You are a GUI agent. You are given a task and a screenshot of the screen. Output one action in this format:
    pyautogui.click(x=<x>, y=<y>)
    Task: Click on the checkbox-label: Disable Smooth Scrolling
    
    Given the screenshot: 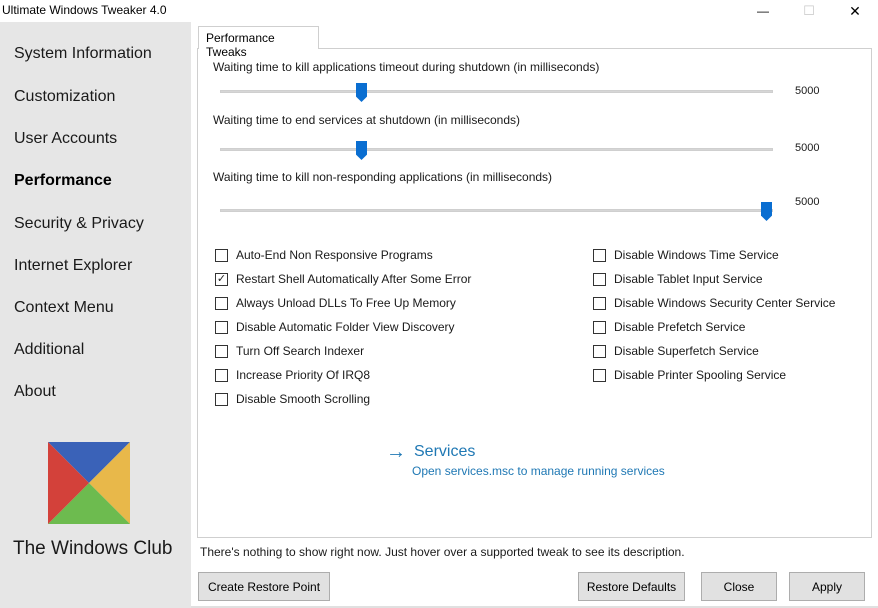 What is the action you would take?
    pyautogui.click(x=303, y=399)
    